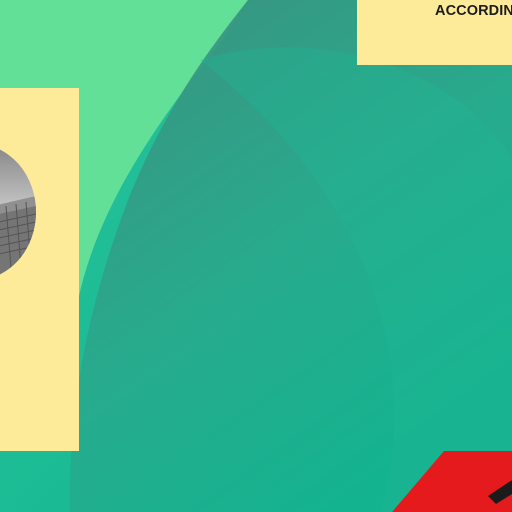 This screenshot has width=512, height=512. I want to click on top-right-card: ACCORDING, so click(434, 32).